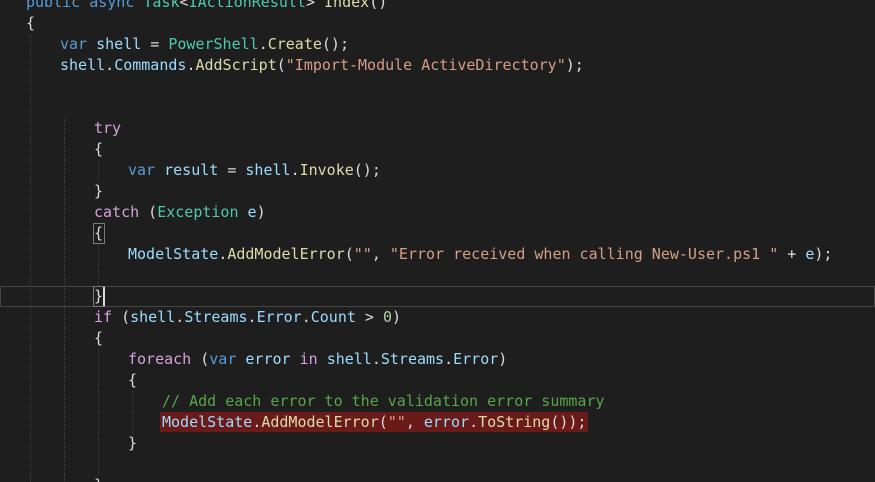  What do you see at coordinates (326, 170) in the screenshot?
I see `code-token-method: Invoke` at bounding box center [326, 170].